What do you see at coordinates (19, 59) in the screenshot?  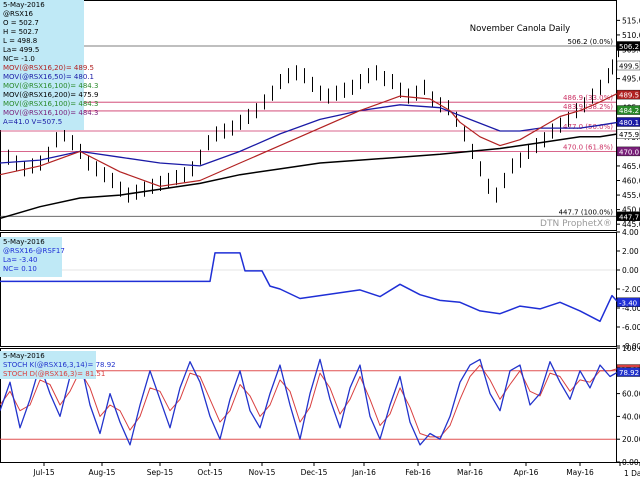 I see `legend-line: NC= -1.0` at bounding box center [19, 59].